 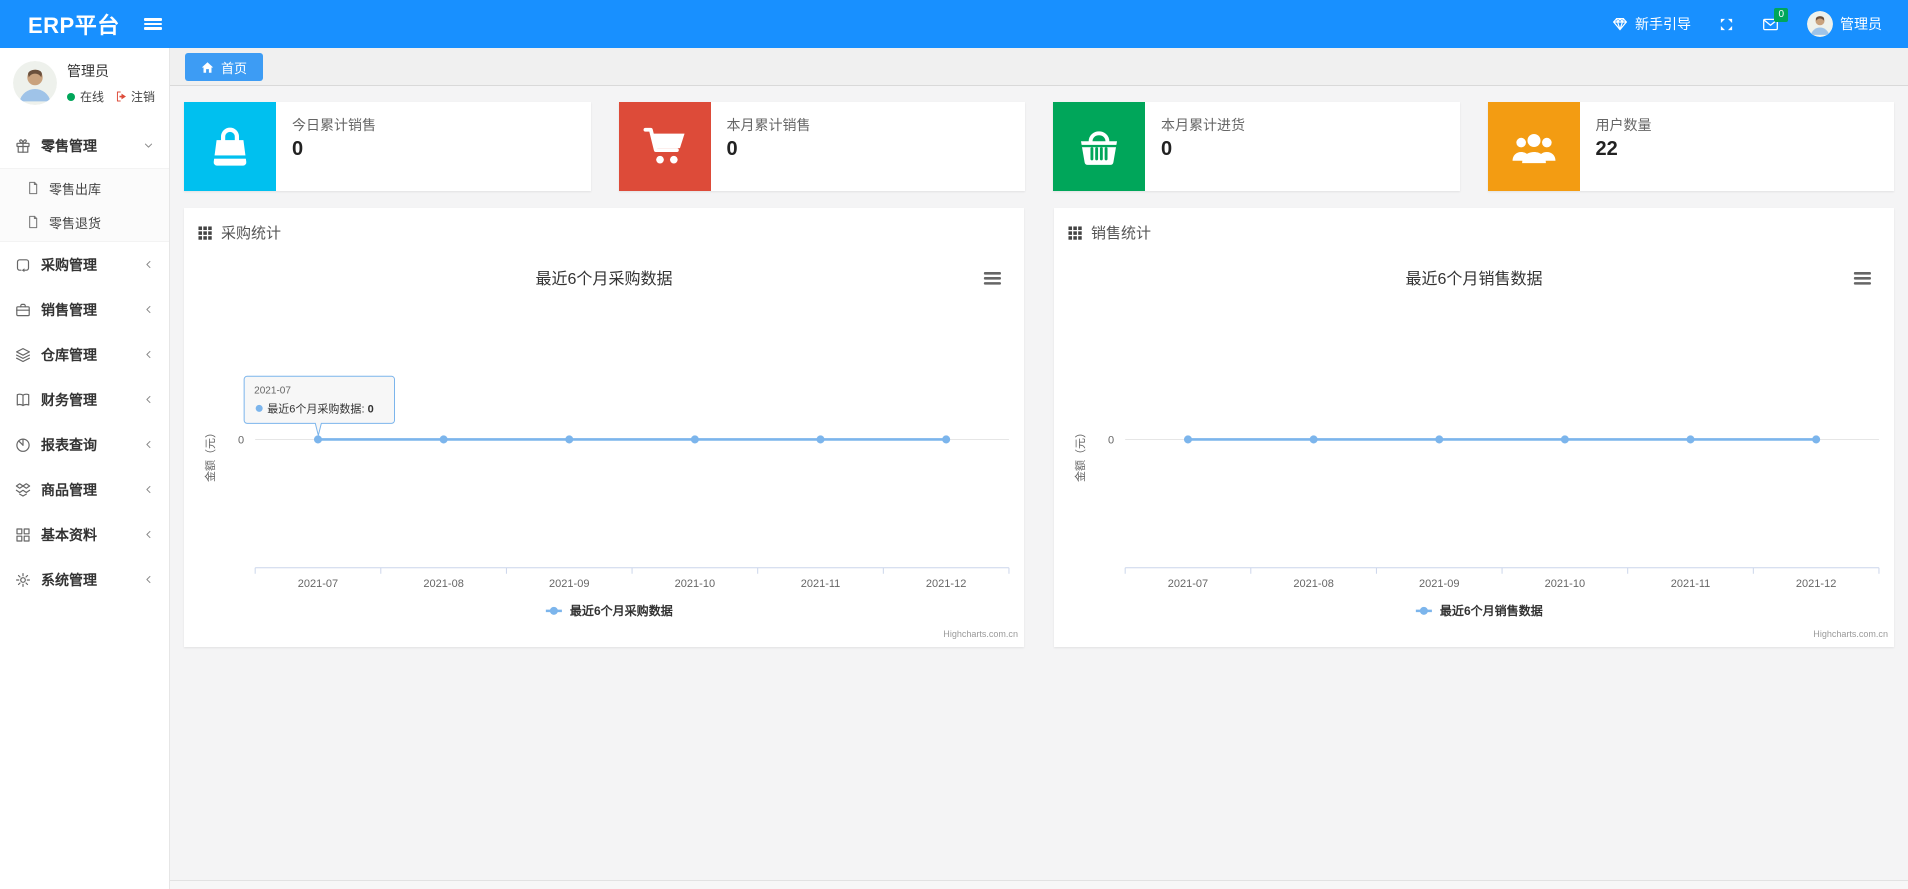 What do you see at coordinates (69, 534) in the screenshot?
I see `sidebar-item-label: 基本资料` at bounding box center [69, 534].